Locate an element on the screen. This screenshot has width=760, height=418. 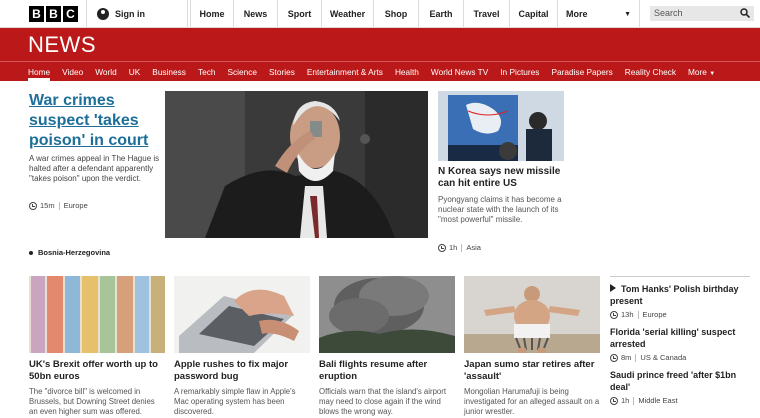
play-icon is located at coordinates (613, 288).